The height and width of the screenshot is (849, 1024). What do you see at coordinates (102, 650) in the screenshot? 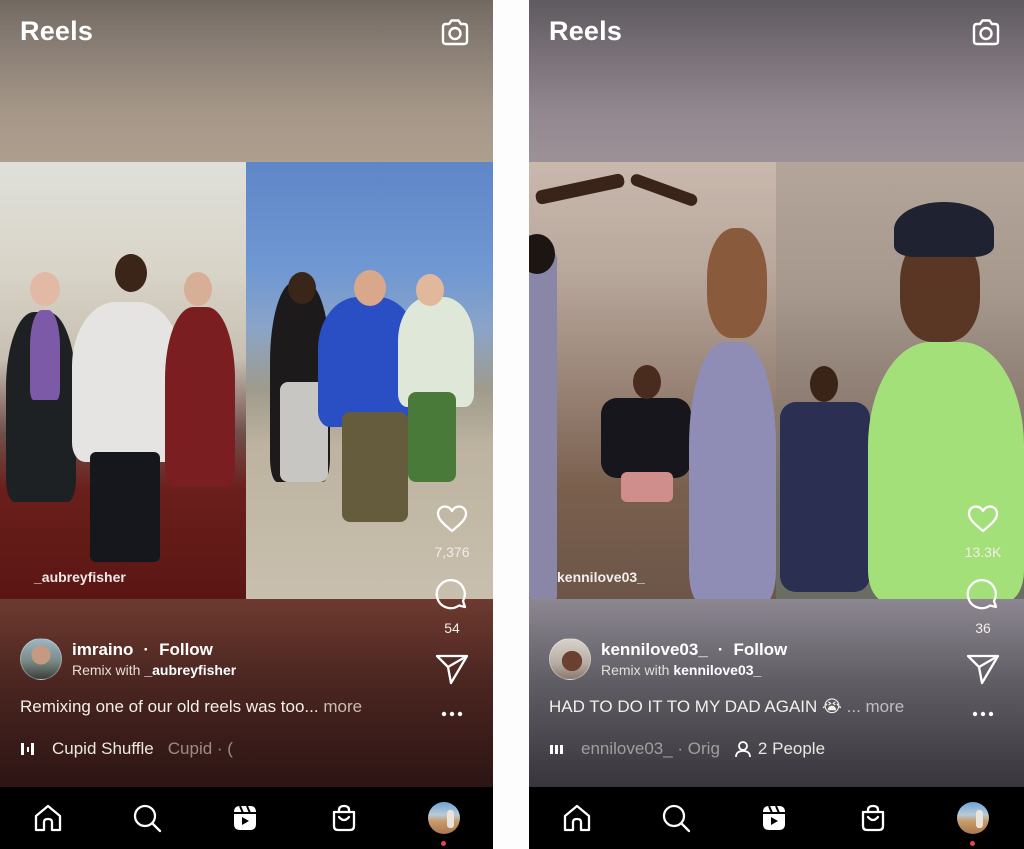
I see `author-username: imraino` at bounding box center [102, 650].